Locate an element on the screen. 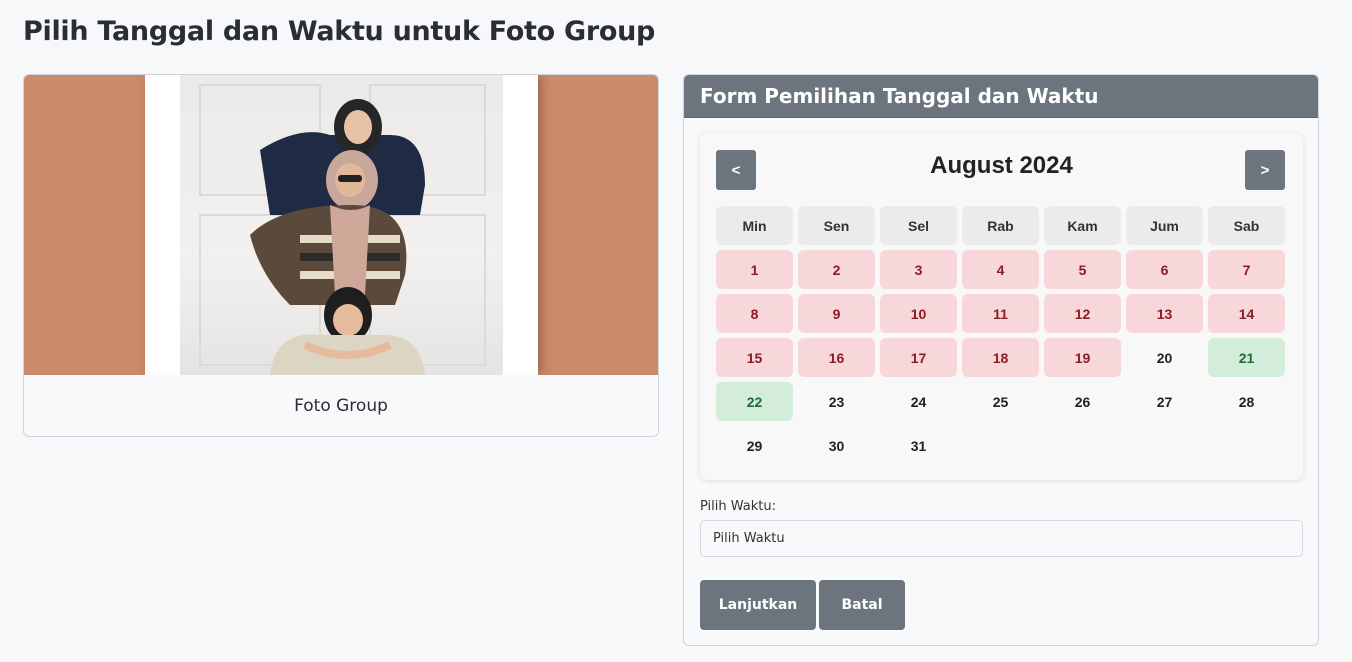  calendar-day-available: 22 is located at coordinates (754, 401).